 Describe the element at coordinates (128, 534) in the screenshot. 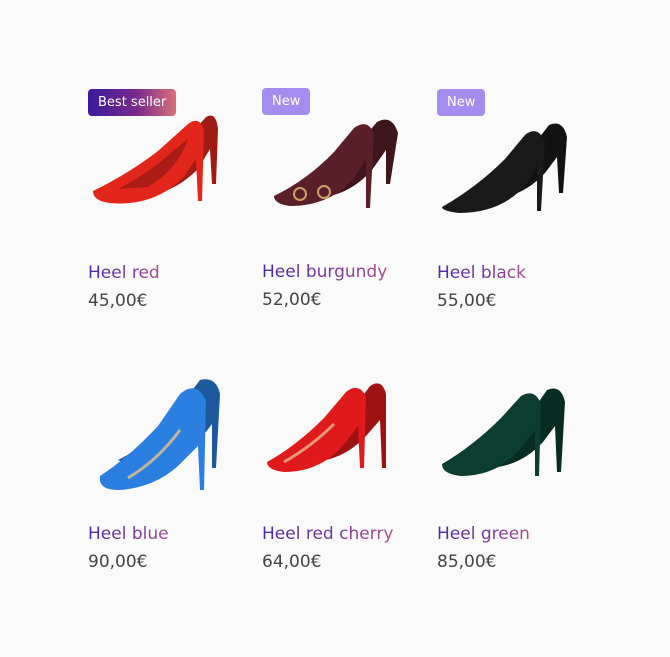

I see `product-name: Heel blue` at that location.